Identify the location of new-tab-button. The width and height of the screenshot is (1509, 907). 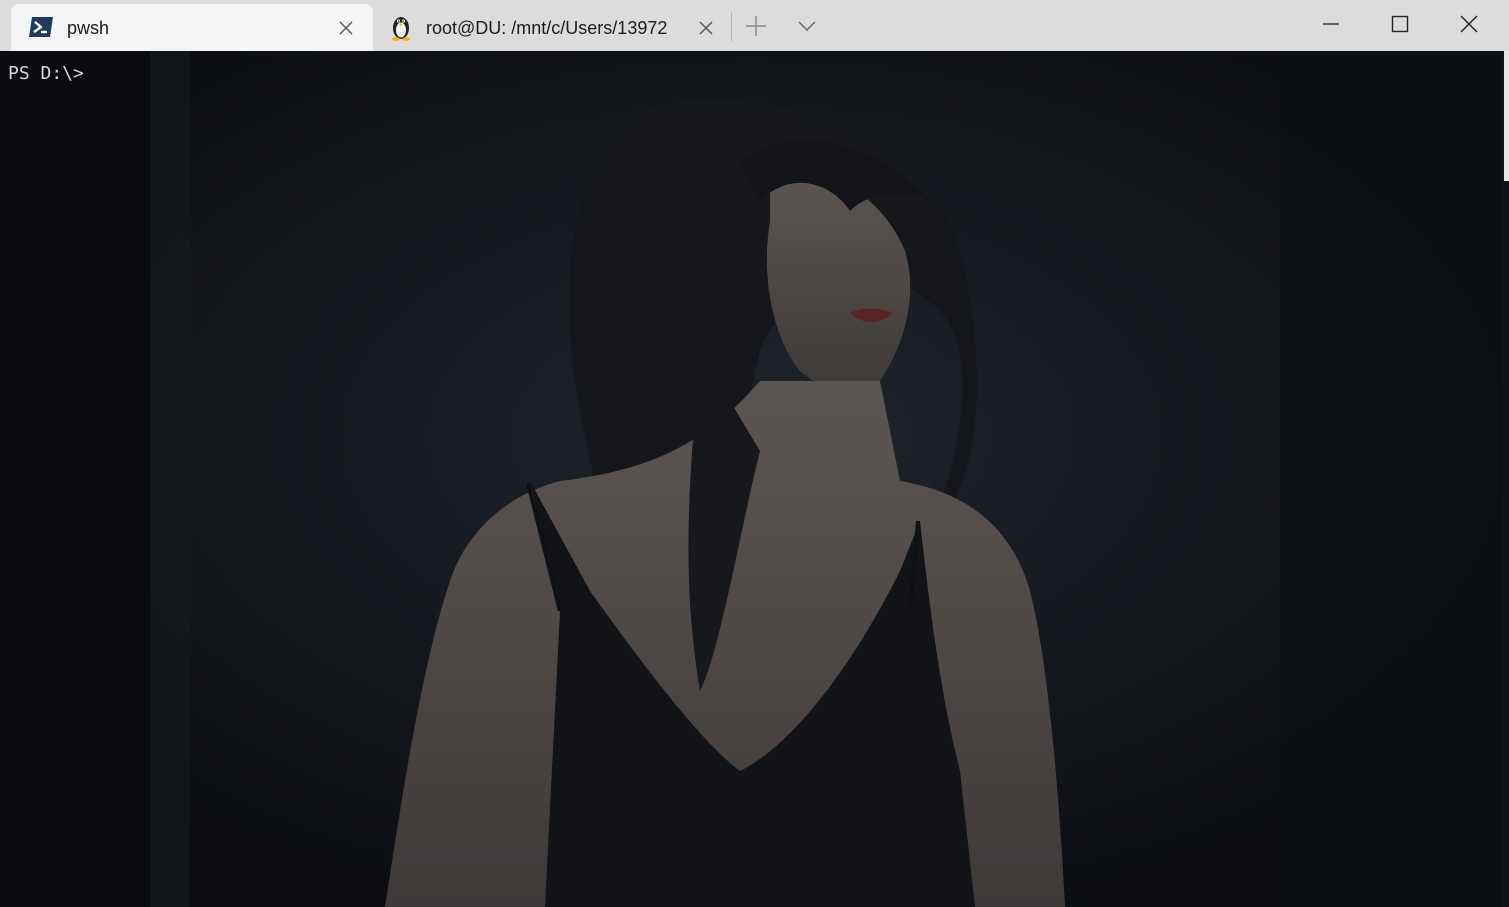
(756, 26).